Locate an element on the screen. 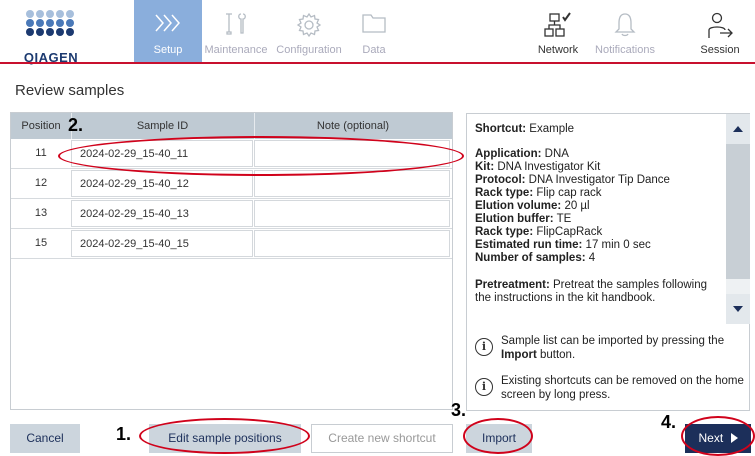 This screenshot has height=456, width=755. table-row: 13 2024-02-29_15-40_13 is located at coordinates (231, 214).